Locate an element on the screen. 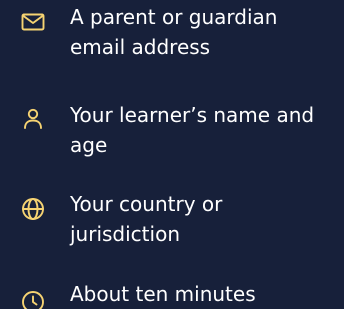  list-item-text: Your country or jurisdiction is located at coordinates (146, 219).